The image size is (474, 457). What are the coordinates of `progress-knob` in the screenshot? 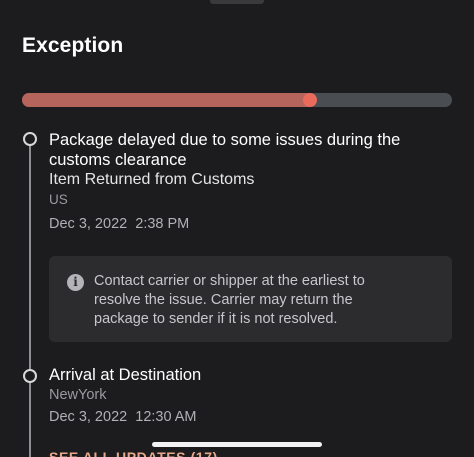 It's located at (310, 100).